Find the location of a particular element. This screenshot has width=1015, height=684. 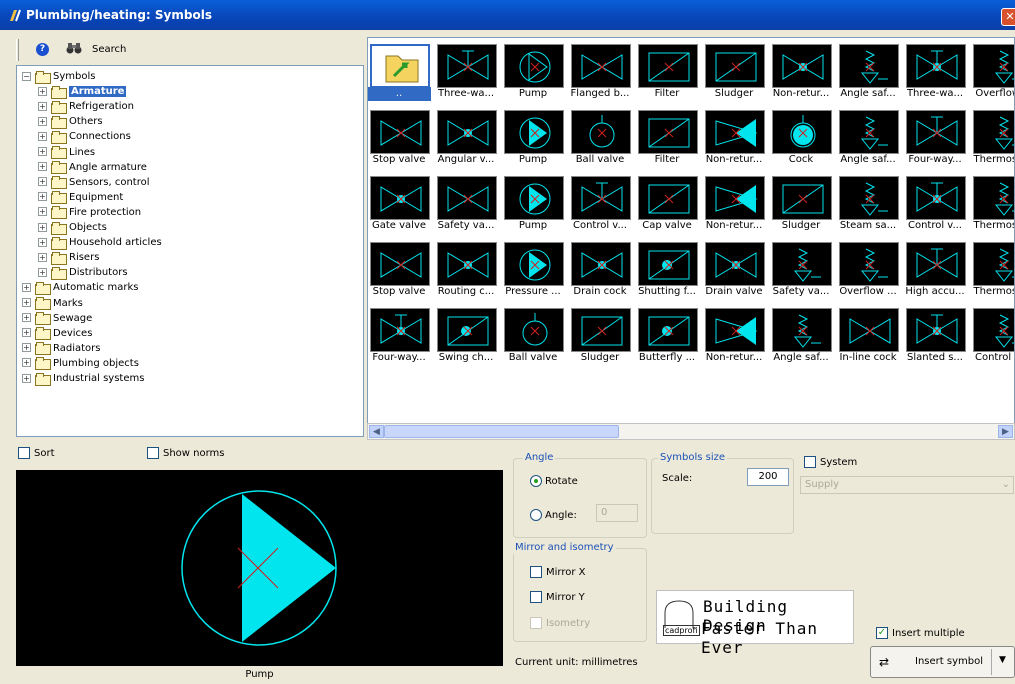

symbol-cell: Drain cock is located at coordinates (600, 269).